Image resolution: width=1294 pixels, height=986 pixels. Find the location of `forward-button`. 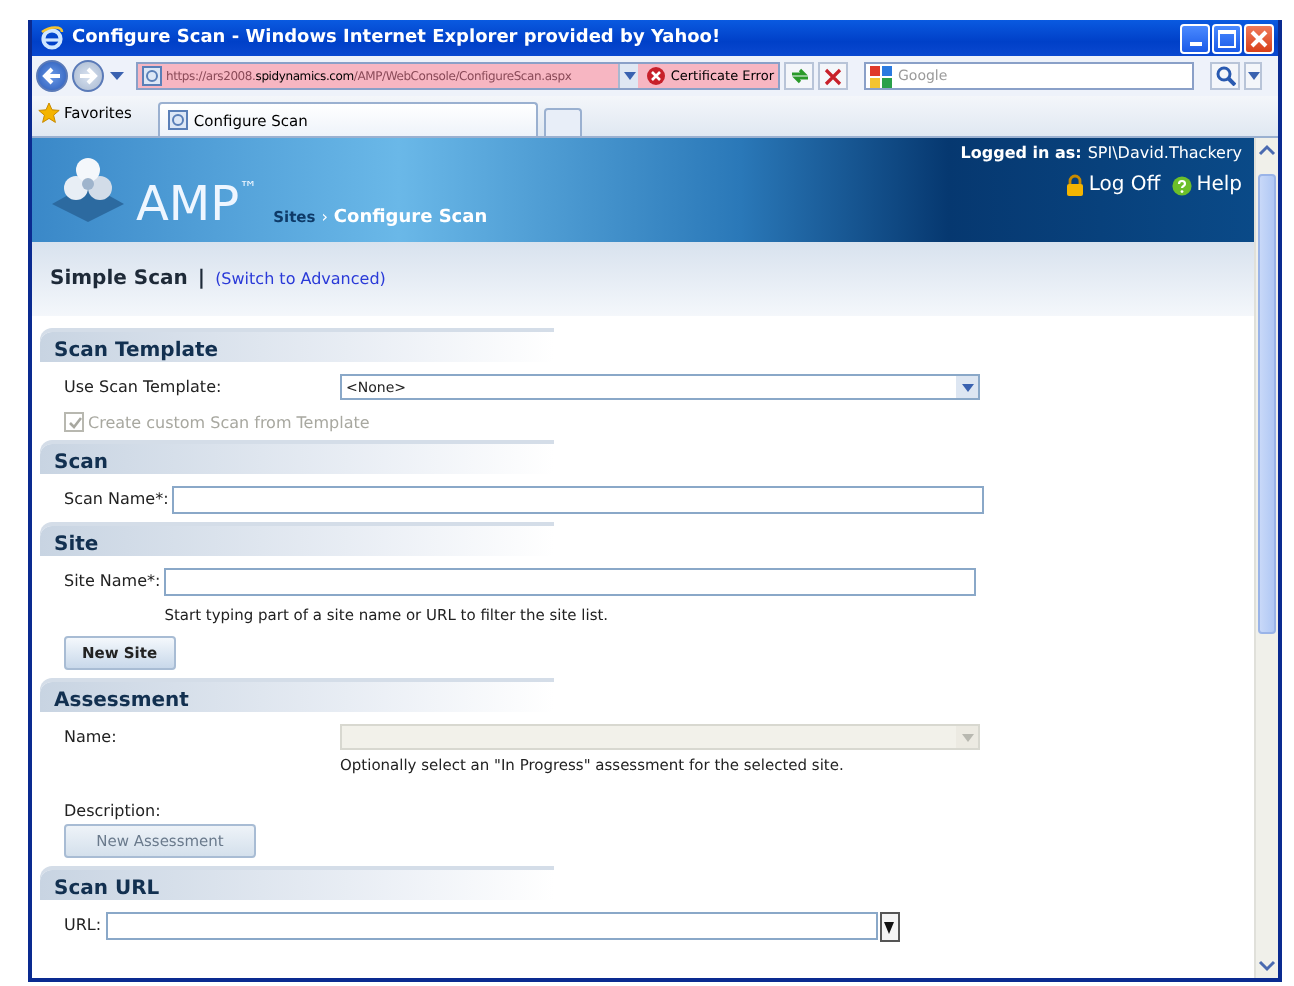

forward-button is located at coordinates (88, 76).